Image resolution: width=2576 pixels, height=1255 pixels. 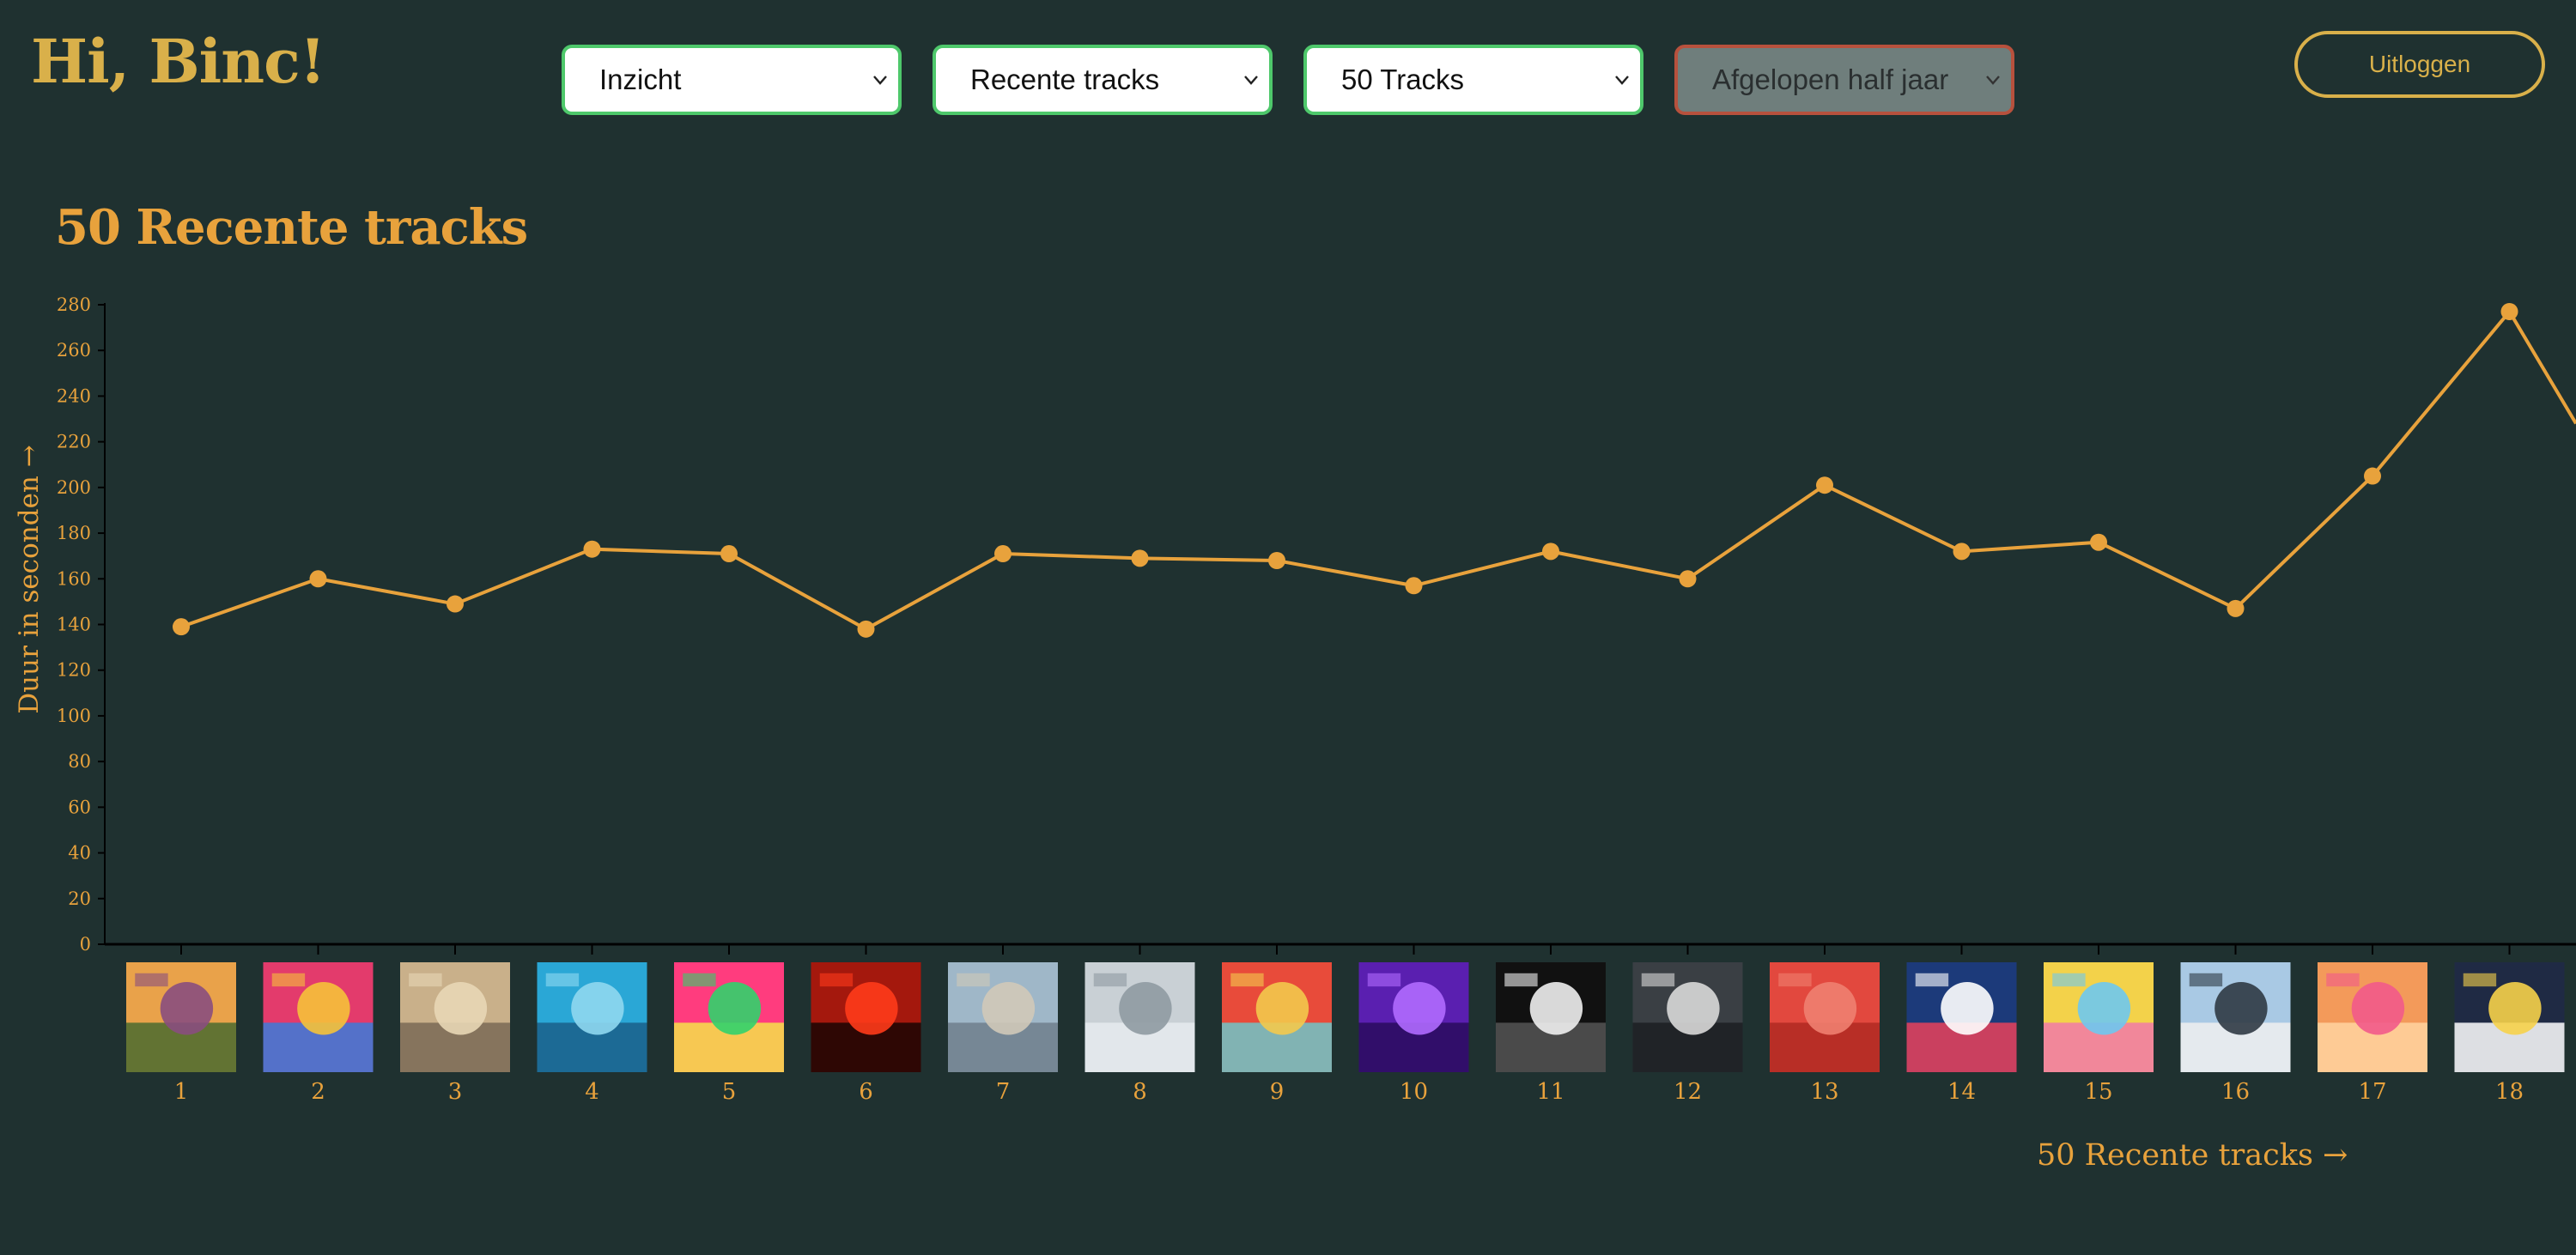 What do you see at coordinates (2236, 1017) in the screenshot?
I see `album-art-two-people-blue` at bounding box center [2236, 1017].